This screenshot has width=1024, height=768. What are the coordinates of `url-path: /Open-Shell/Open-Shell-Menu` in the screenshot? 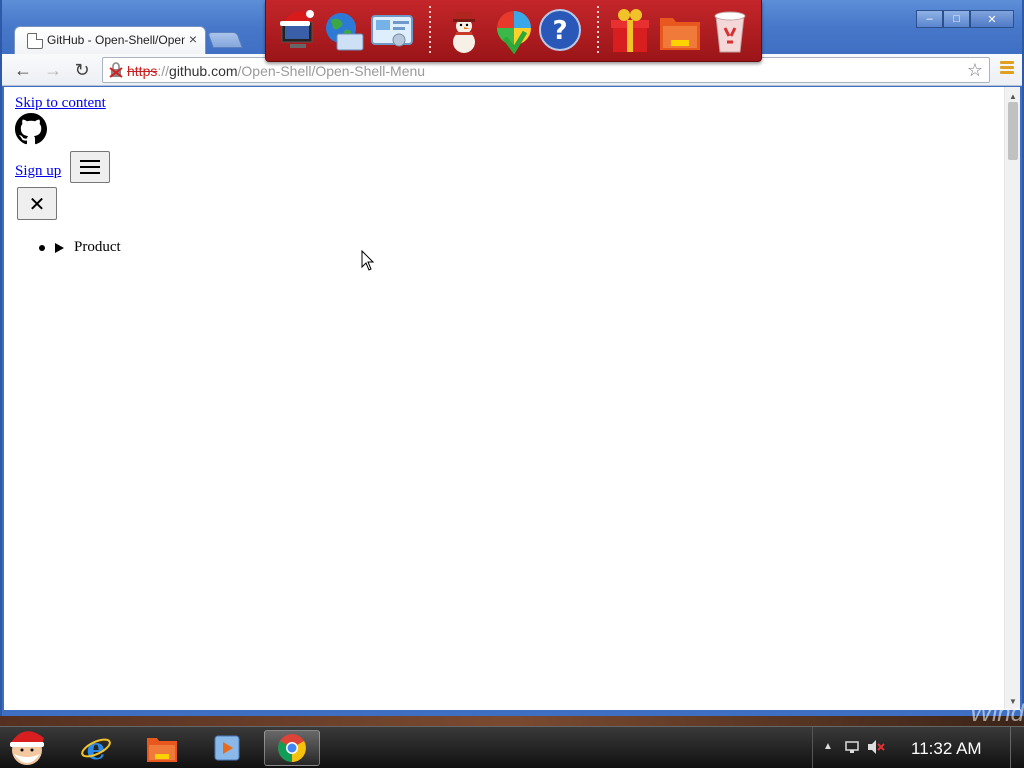 It's located at (331, 71).